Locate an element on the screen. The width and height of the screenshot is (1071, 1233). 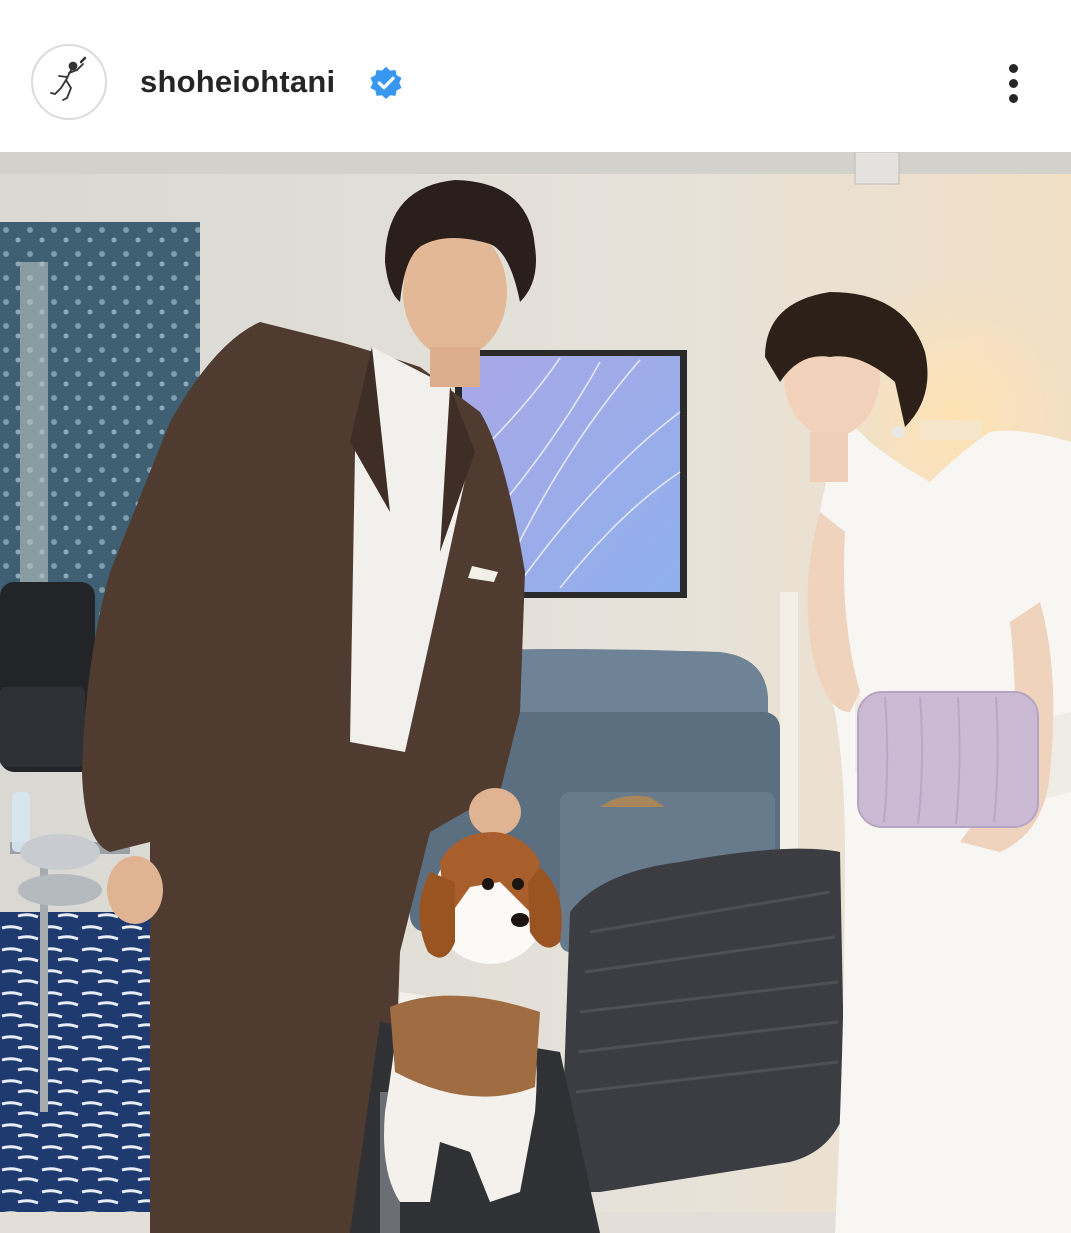
username: shoheiohtani is located at coordinates (237, 82).